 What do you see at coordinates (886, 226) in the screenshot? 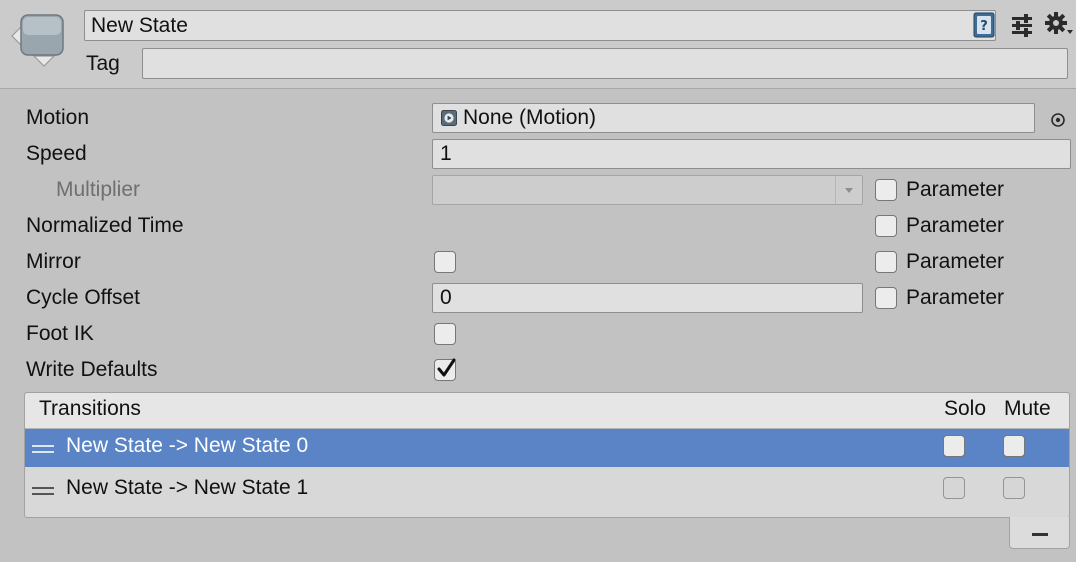
I see `normalized-time-parameter-checkbox` at bounding box center [886, 226].